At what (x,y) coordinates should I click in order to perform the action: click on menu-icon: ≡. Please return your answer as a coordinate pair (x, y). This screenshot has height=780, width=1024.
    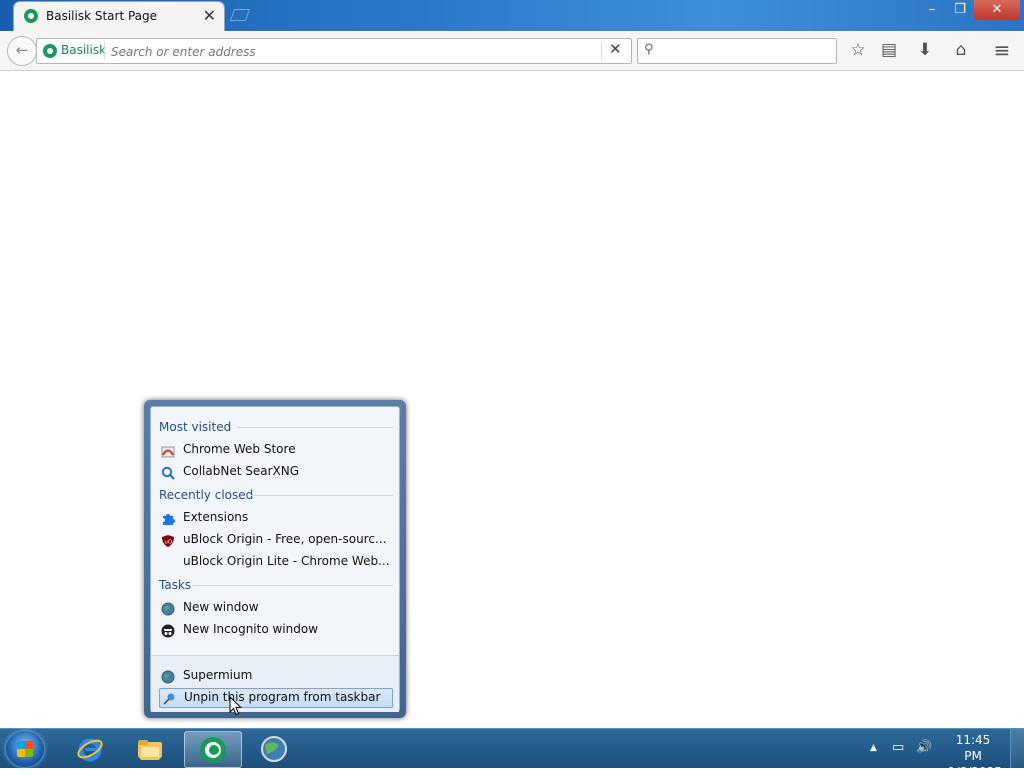
    Looking at the image, I should click on (1002, 50).